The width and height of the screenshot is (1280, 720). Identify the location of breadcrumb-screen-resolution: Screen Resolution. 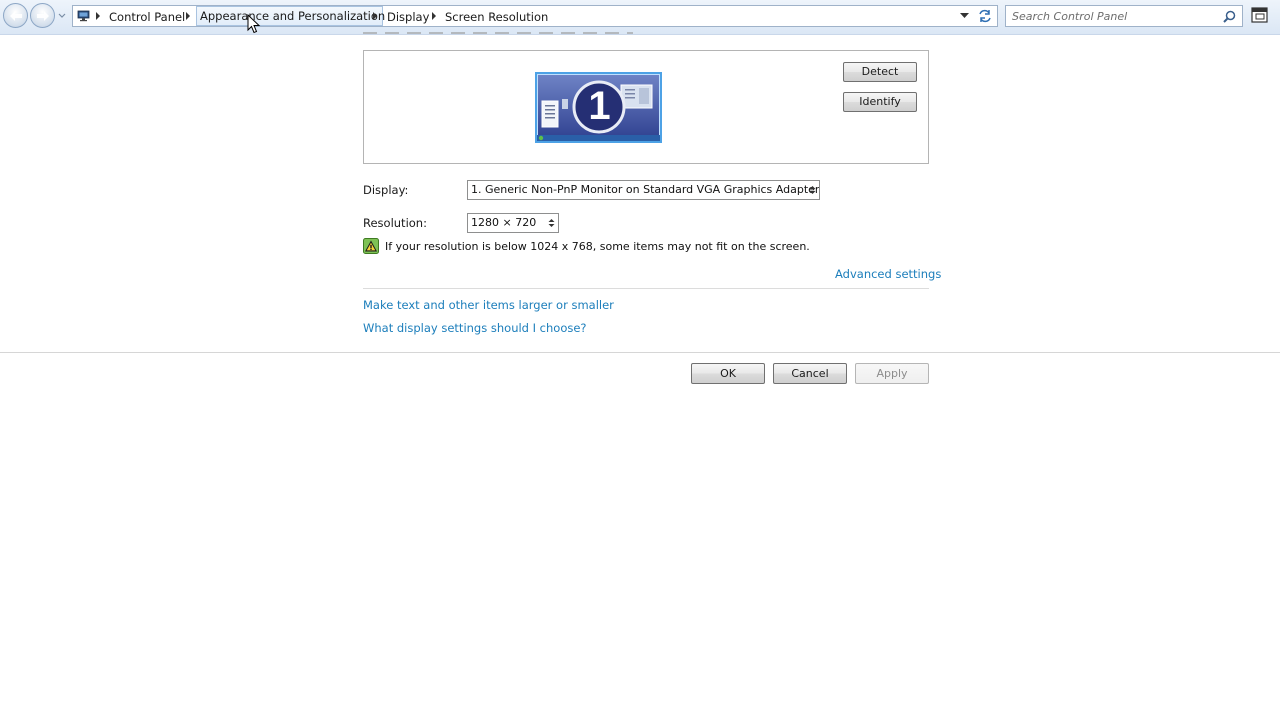
(496, 17).